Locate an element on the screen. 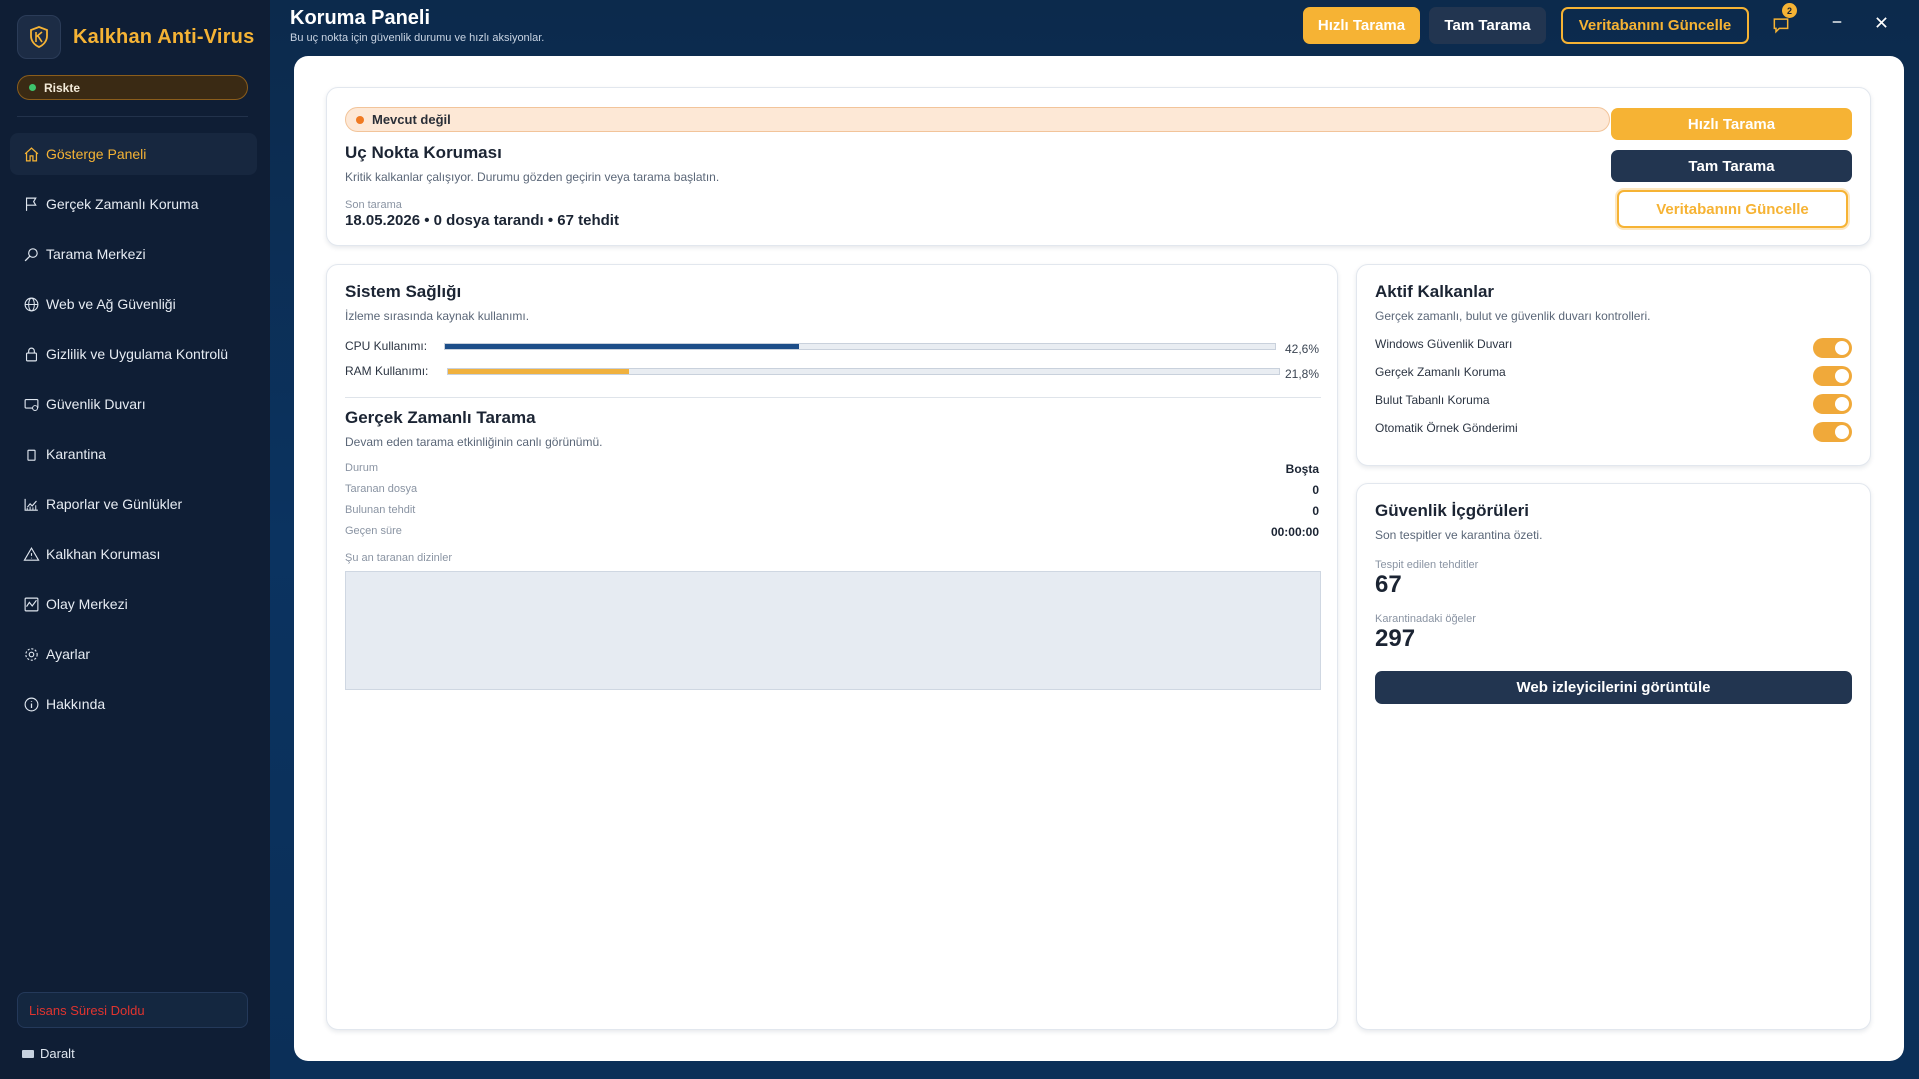 The height and width of the screenshot is (1079, 1919). sidebar-item-kalkhan-protection: Kalkhan Koruması is located at coordinates (133, 554).